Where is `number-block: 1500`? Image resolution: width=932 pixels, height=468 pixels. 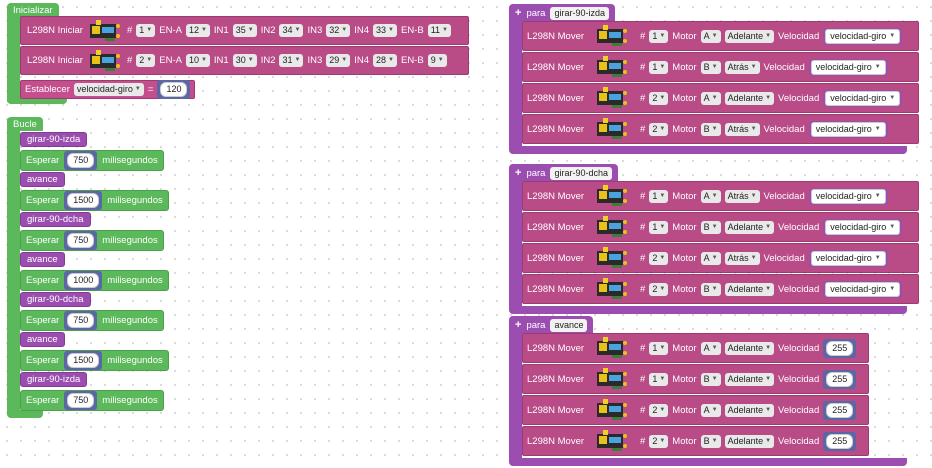 number-block: 1500 is located at coordinates (83, 360).